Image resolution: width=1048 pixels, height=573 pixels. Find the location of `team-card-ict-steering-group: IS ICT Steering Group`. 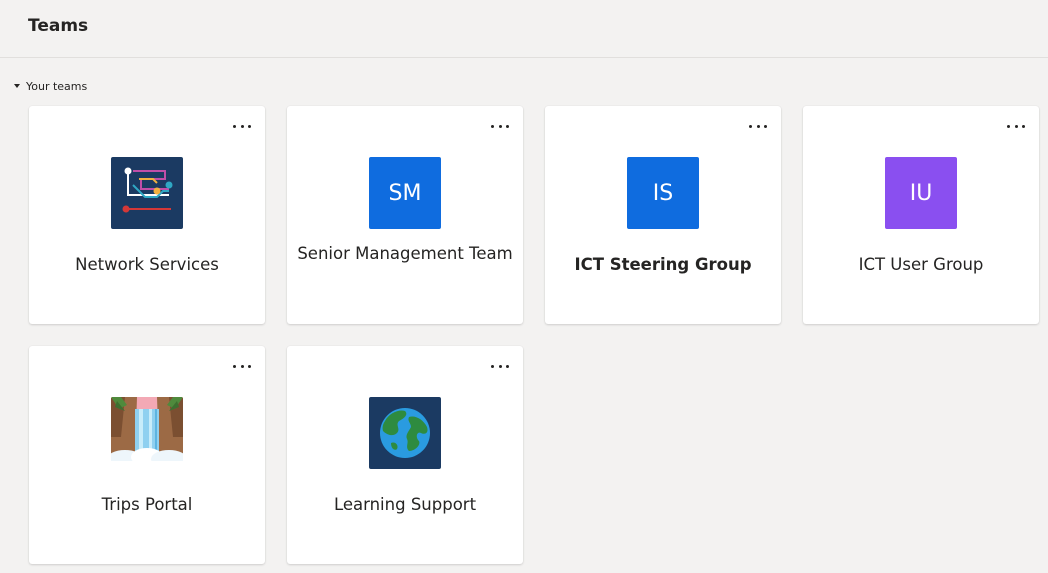

team-card-ict-steering-group: IS ICT Steering Group is located at coordinates (663, 215).